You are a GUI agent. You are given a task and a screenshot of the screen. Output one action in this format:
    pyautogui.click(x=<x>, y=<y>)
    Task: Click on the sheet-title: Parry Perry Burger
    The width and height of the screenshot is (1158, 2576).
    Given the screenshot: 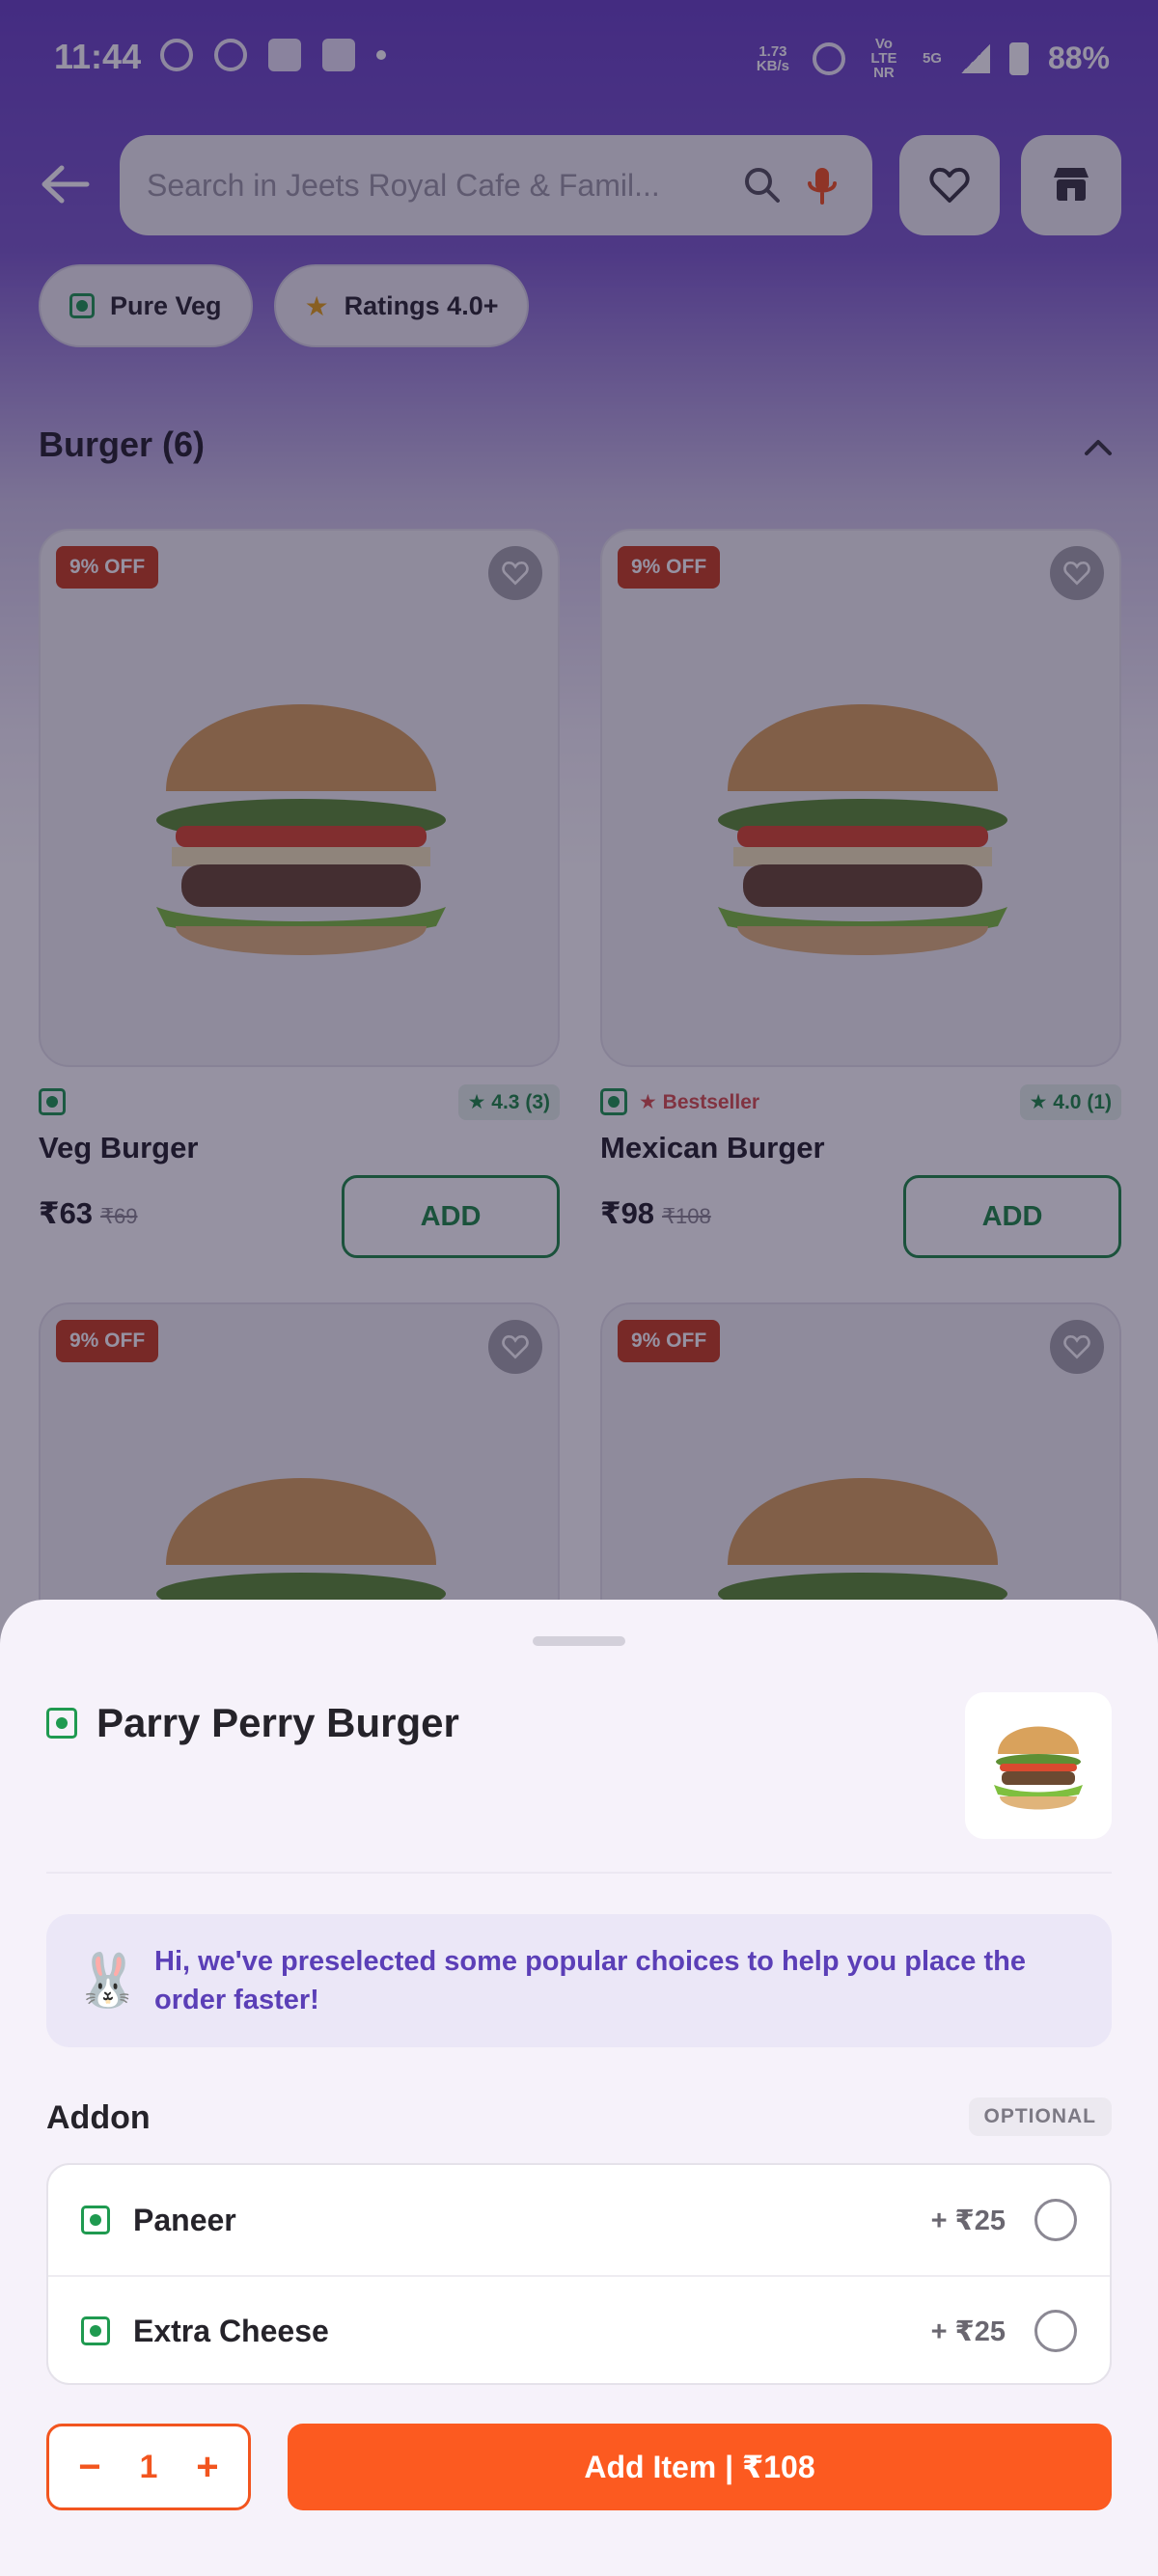 What is the action you would take?
    pyautogui.click(x=277, y=1722)
    